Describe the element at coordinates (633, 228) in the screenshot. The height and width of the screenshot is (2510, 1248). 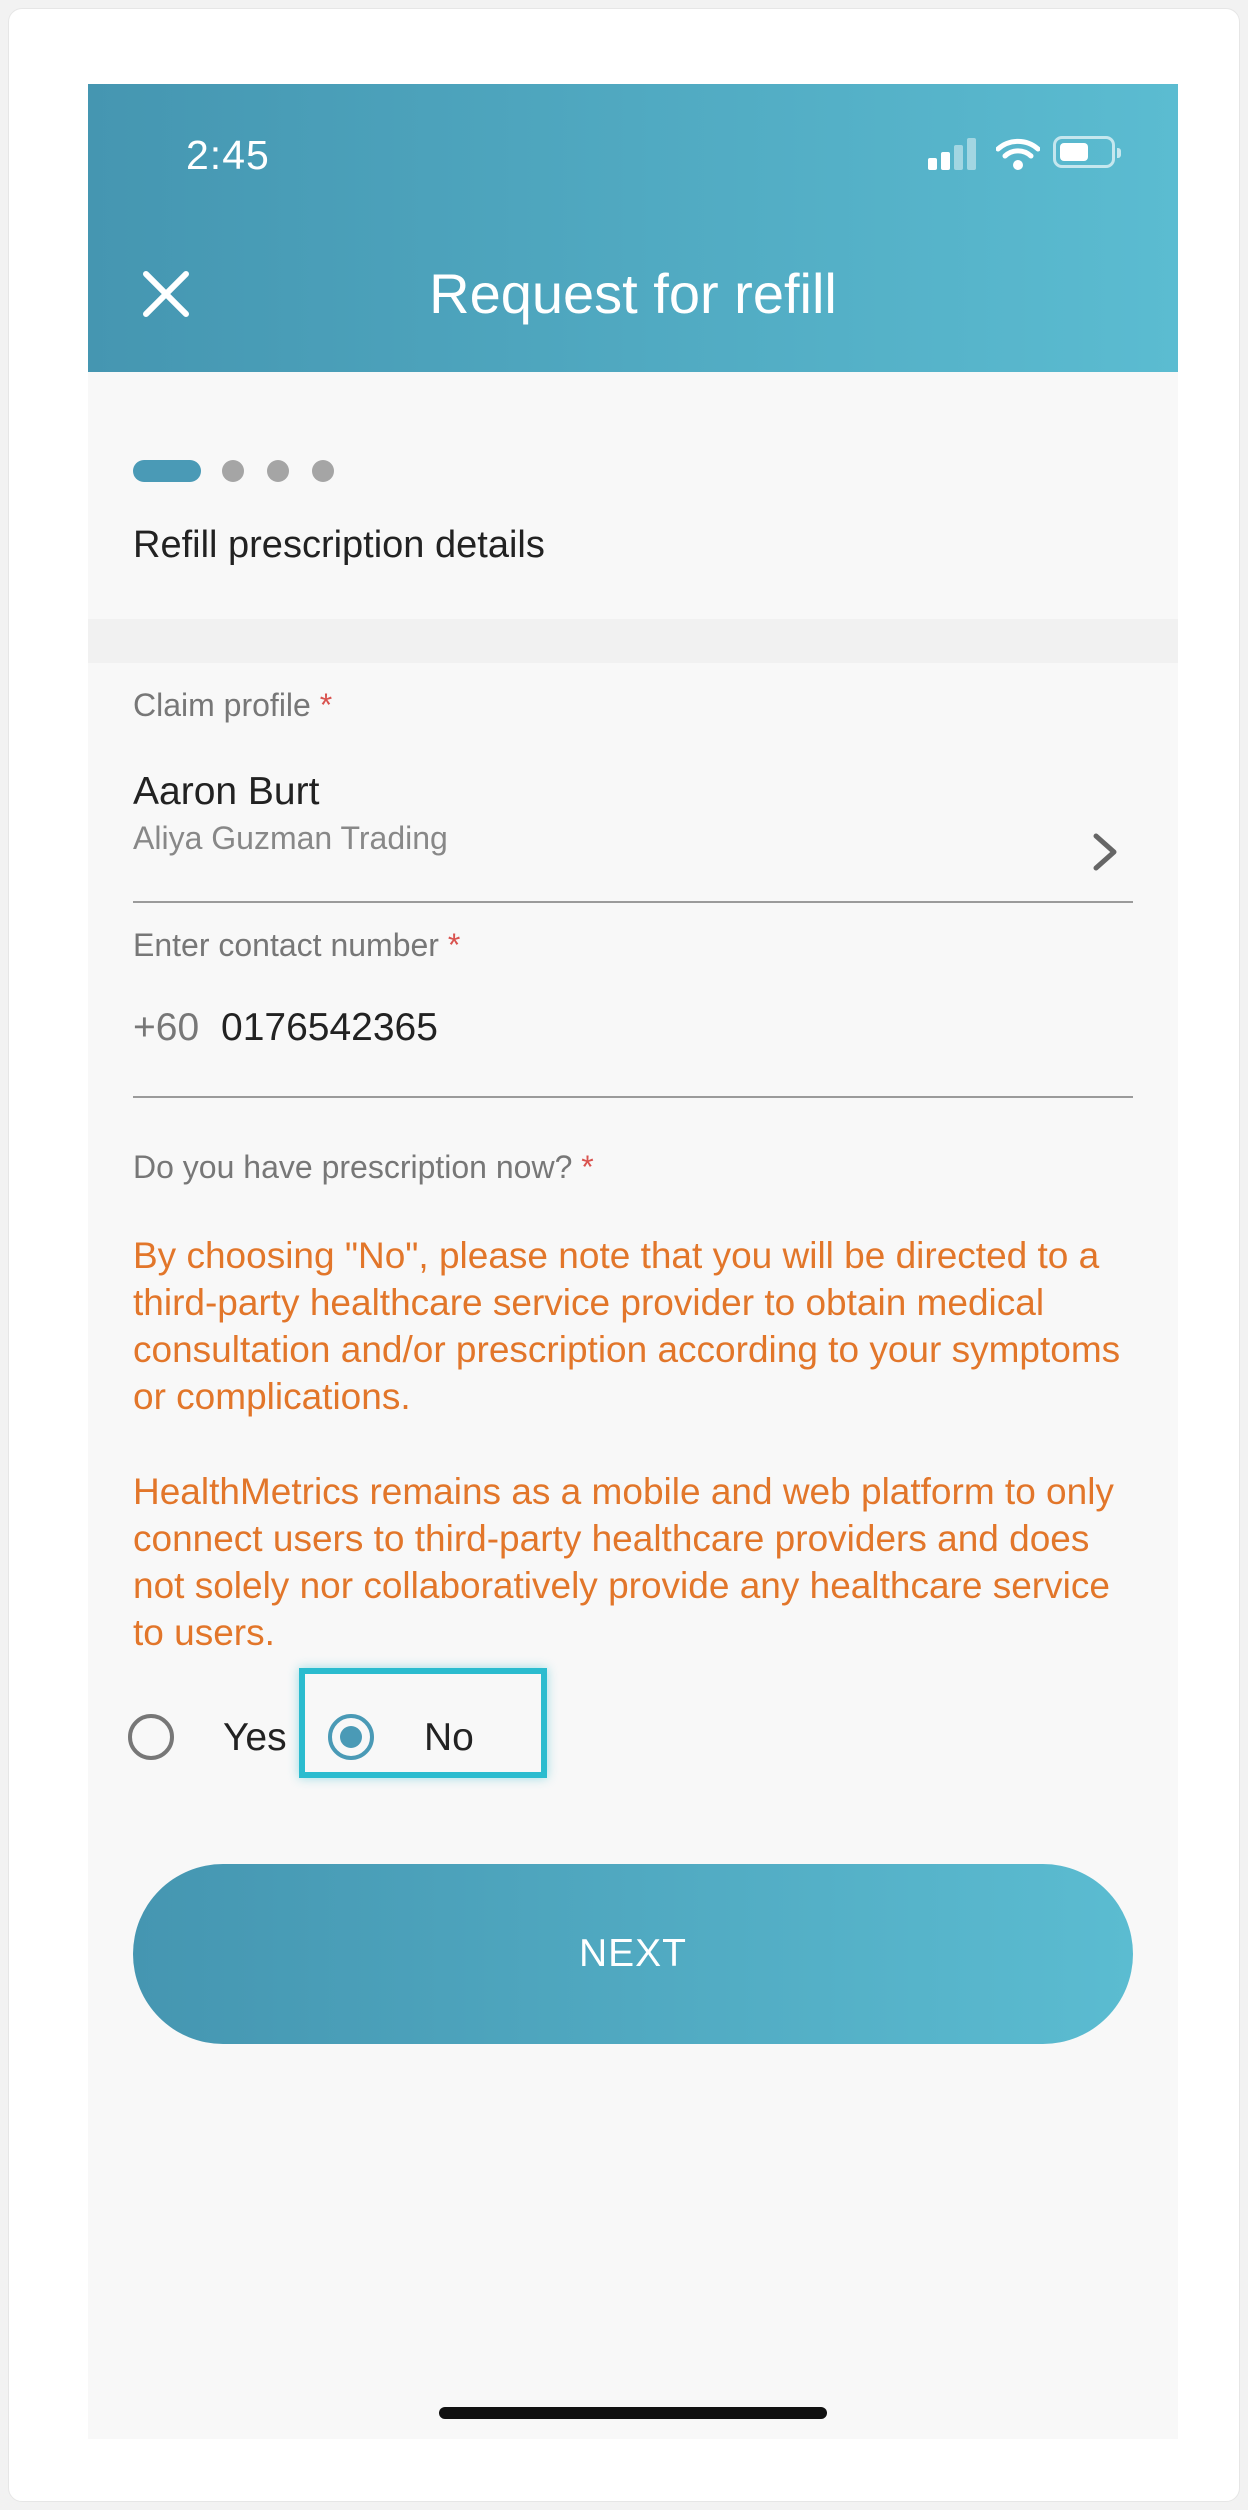
I see `app-header: 2:45 Request for refill` at that location.